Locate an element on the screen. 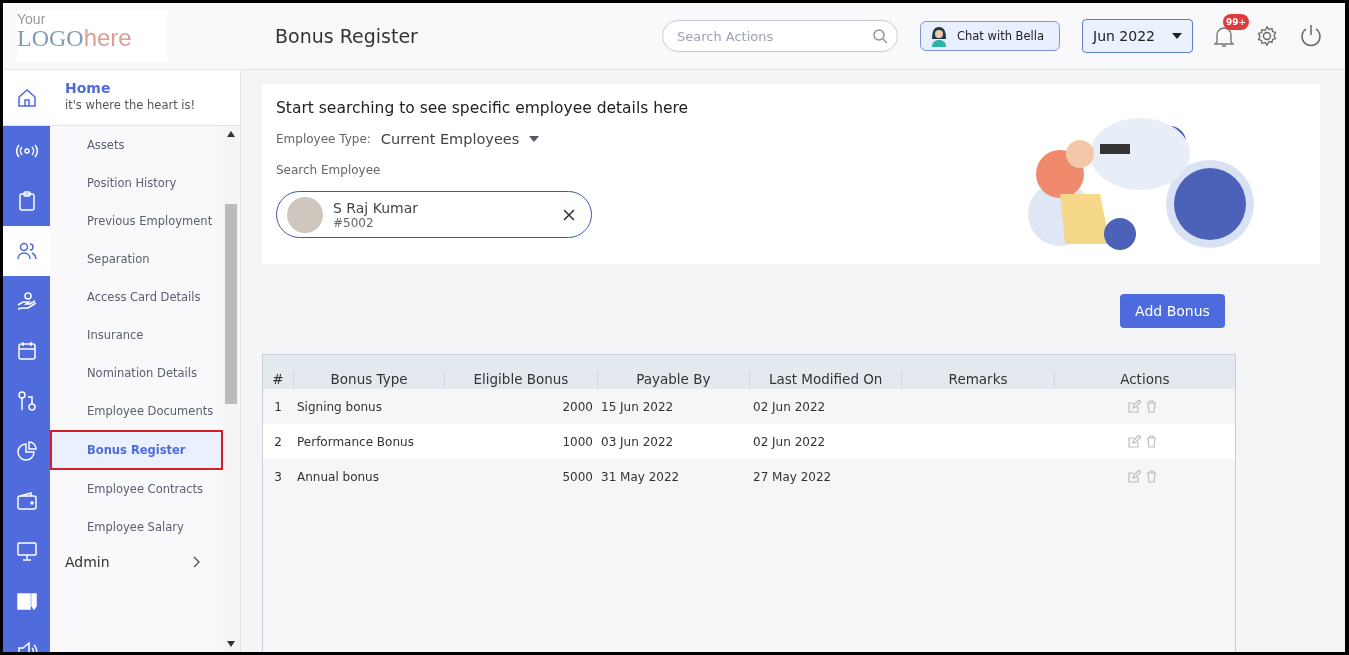  table-cell-text: 3 is located at coordinates (278, 476).